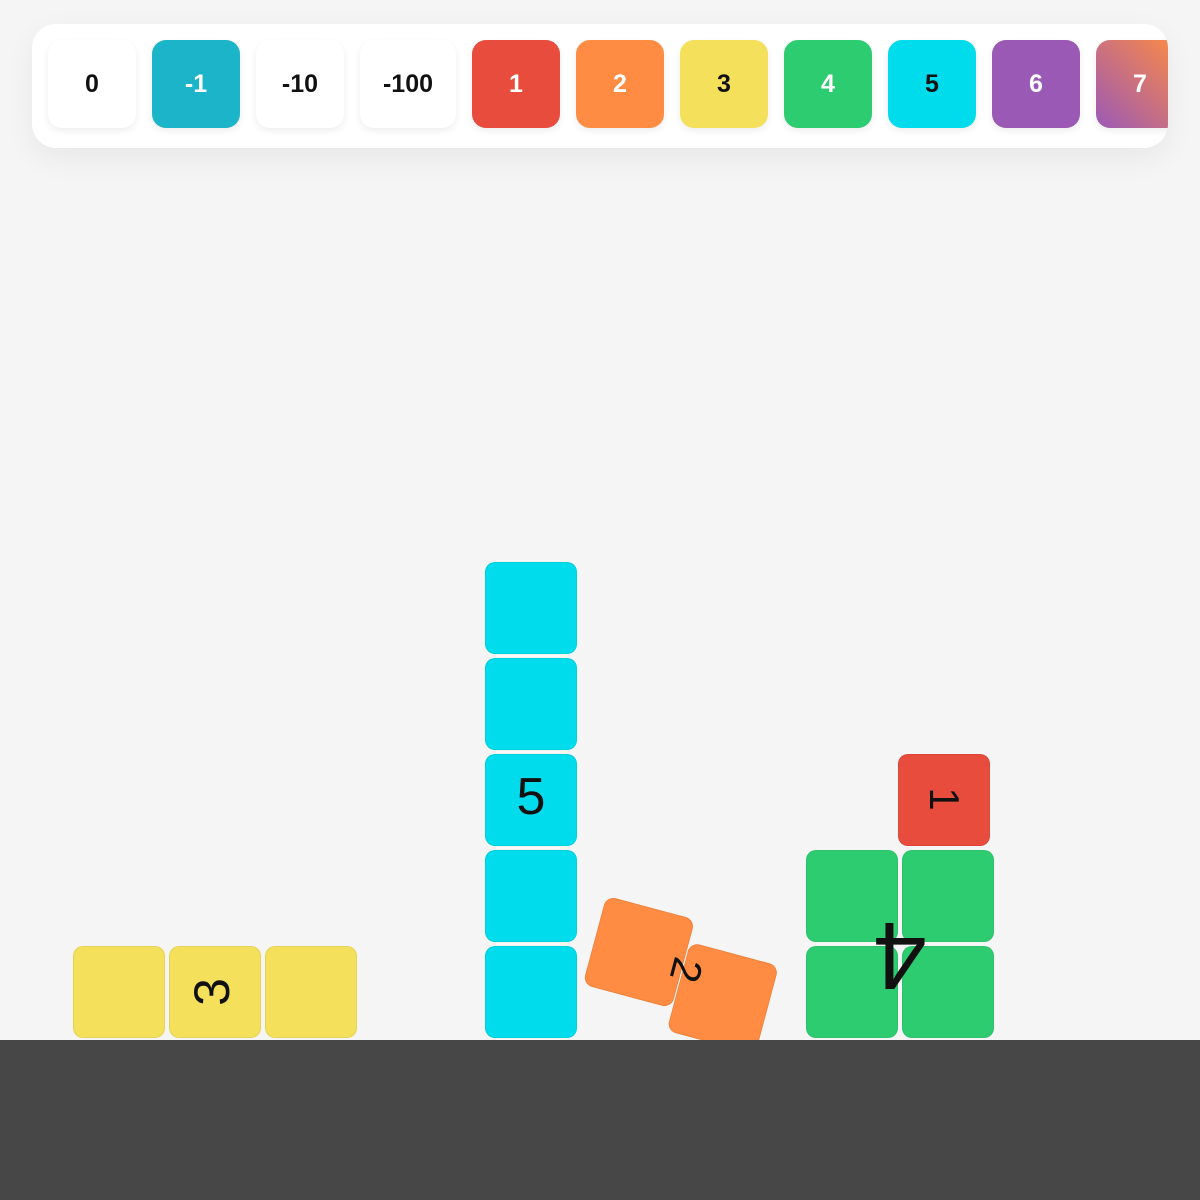 The width and height of the screenshot is (1200, 1200). What do you see at coordinates (600, 1120) in the screenshot?
I see `ground` at bounding box center [600, 1120].